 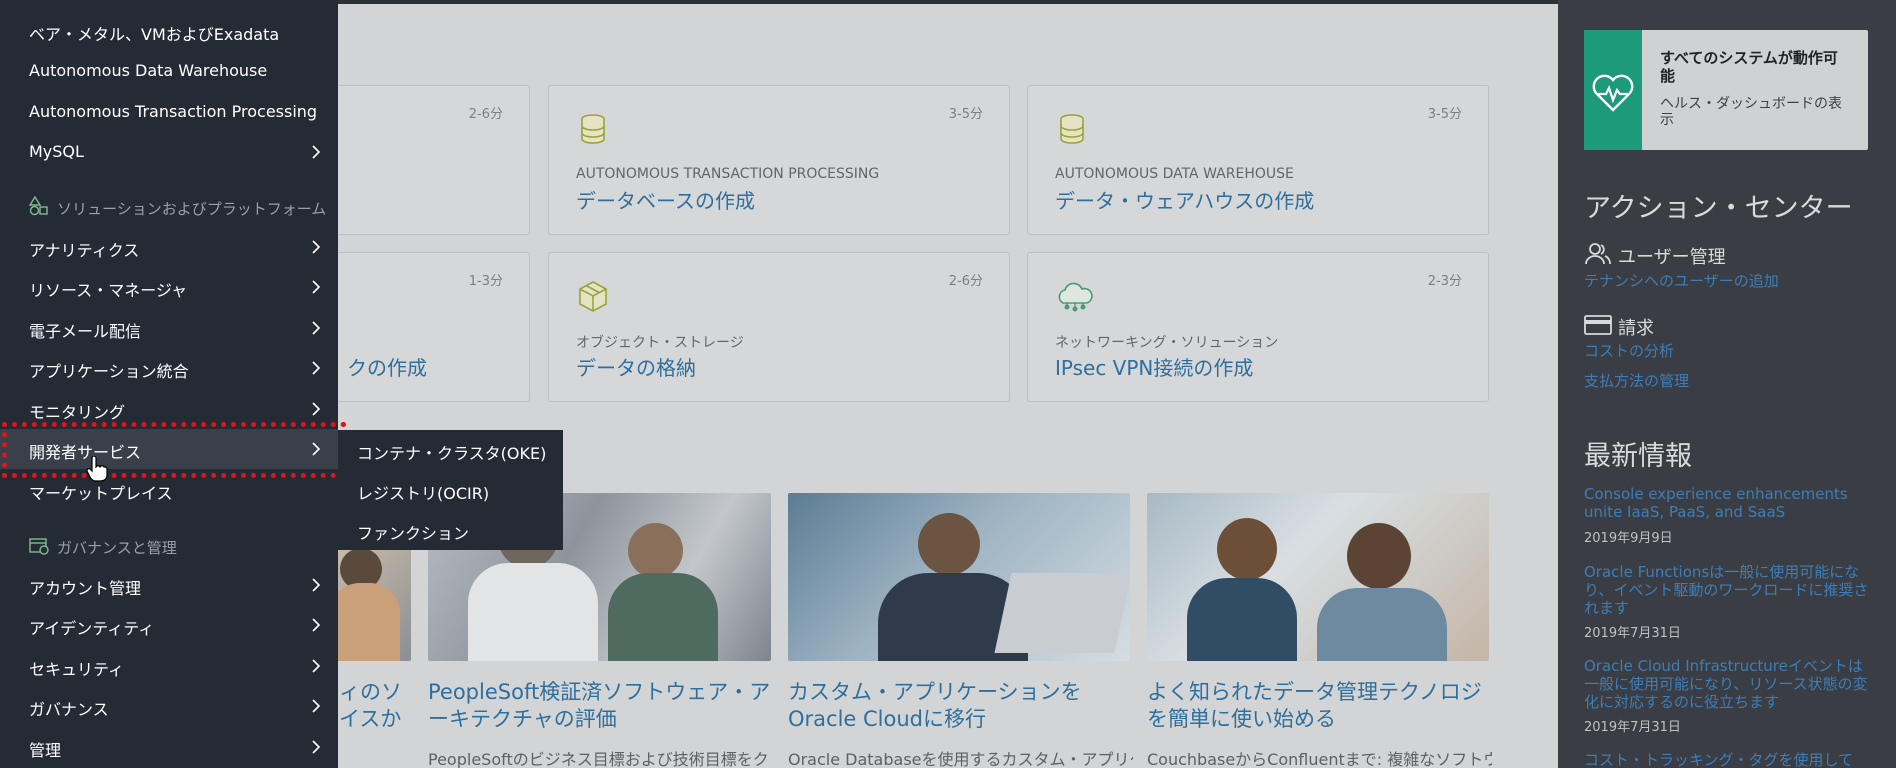 What do you see at coordinates (1598, 325) in the screenshot?
I see `credit-card-icon` at bounding box center [1598, 325].